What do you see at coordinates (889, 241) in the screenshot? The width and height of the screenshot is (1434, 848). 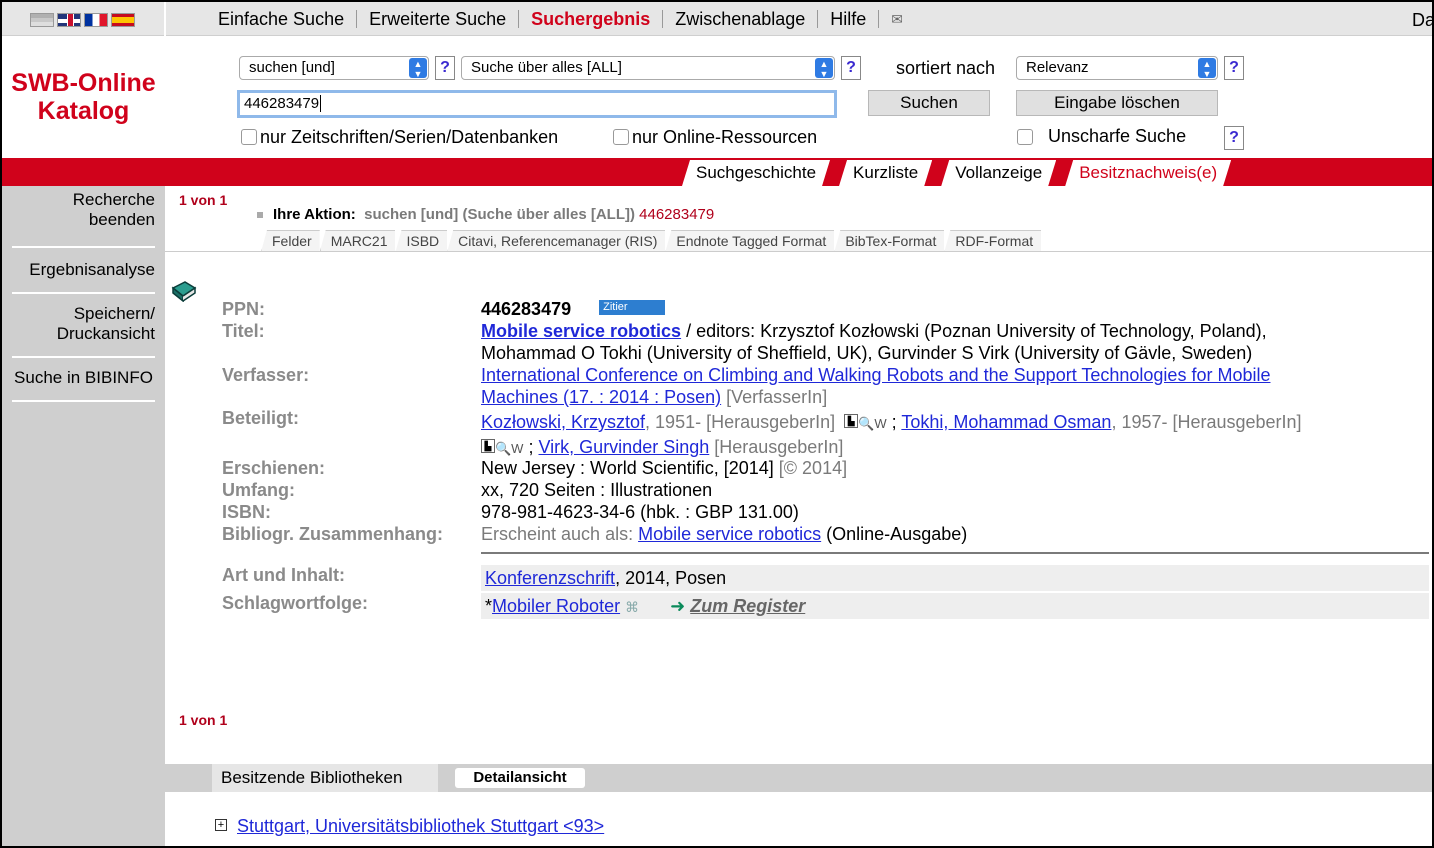 I see `format-bibtex: BibTex-Format` at bounding box center [889, 241].